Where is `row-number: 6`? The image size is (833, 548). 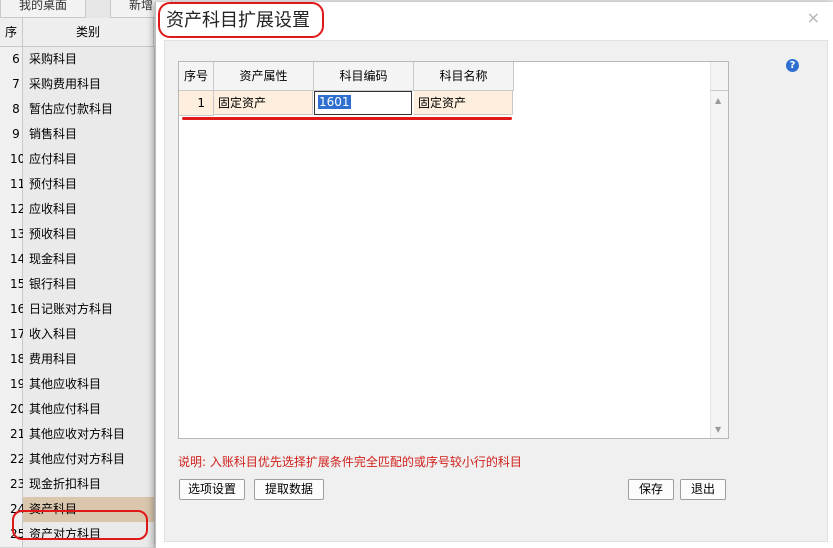
row-number: 6 is located at coordinates (11, 59).